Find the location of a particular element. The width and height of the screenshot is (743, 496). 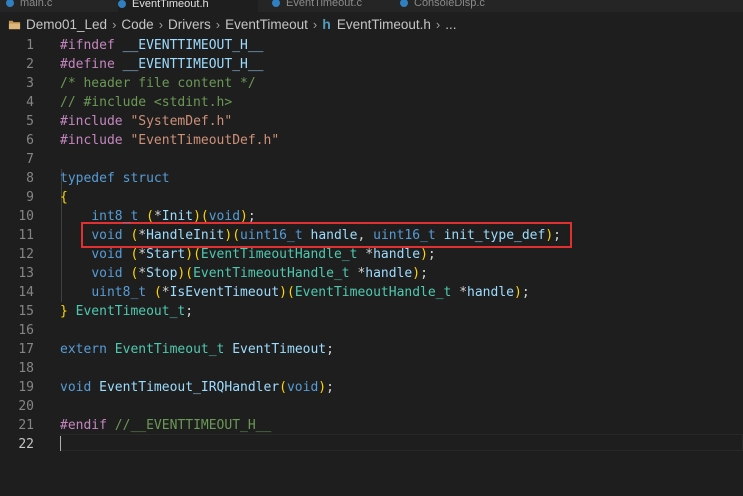

code-line: 9{ is located at coordinates (371, 197).